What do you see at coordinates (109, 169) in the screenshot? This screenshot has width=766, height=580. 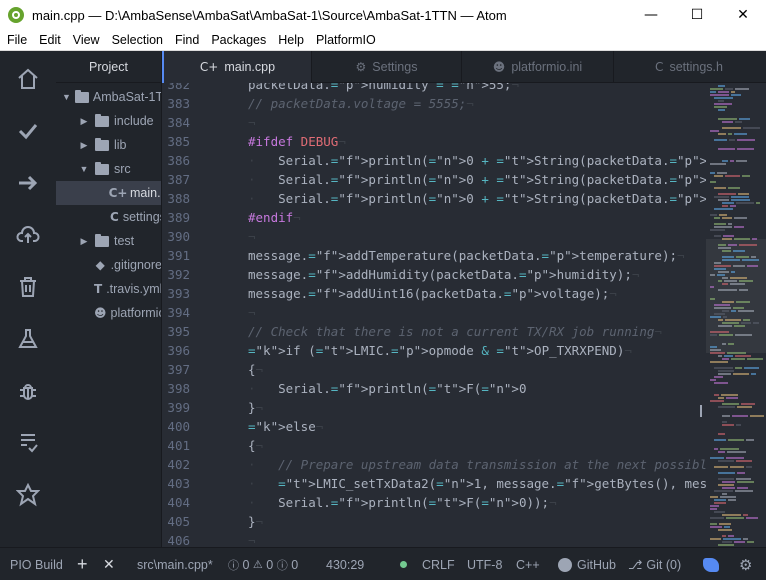 I see `tree-item-src: ▼ src` at bounding box center [109, 169].